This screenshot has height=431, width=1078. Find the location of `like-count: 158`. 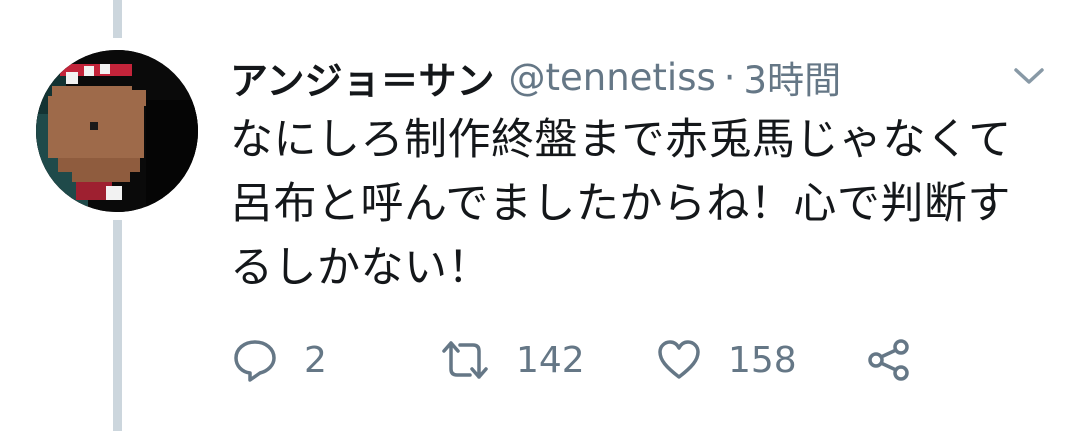

like-count: 158 is located at coordinates (762, 360).